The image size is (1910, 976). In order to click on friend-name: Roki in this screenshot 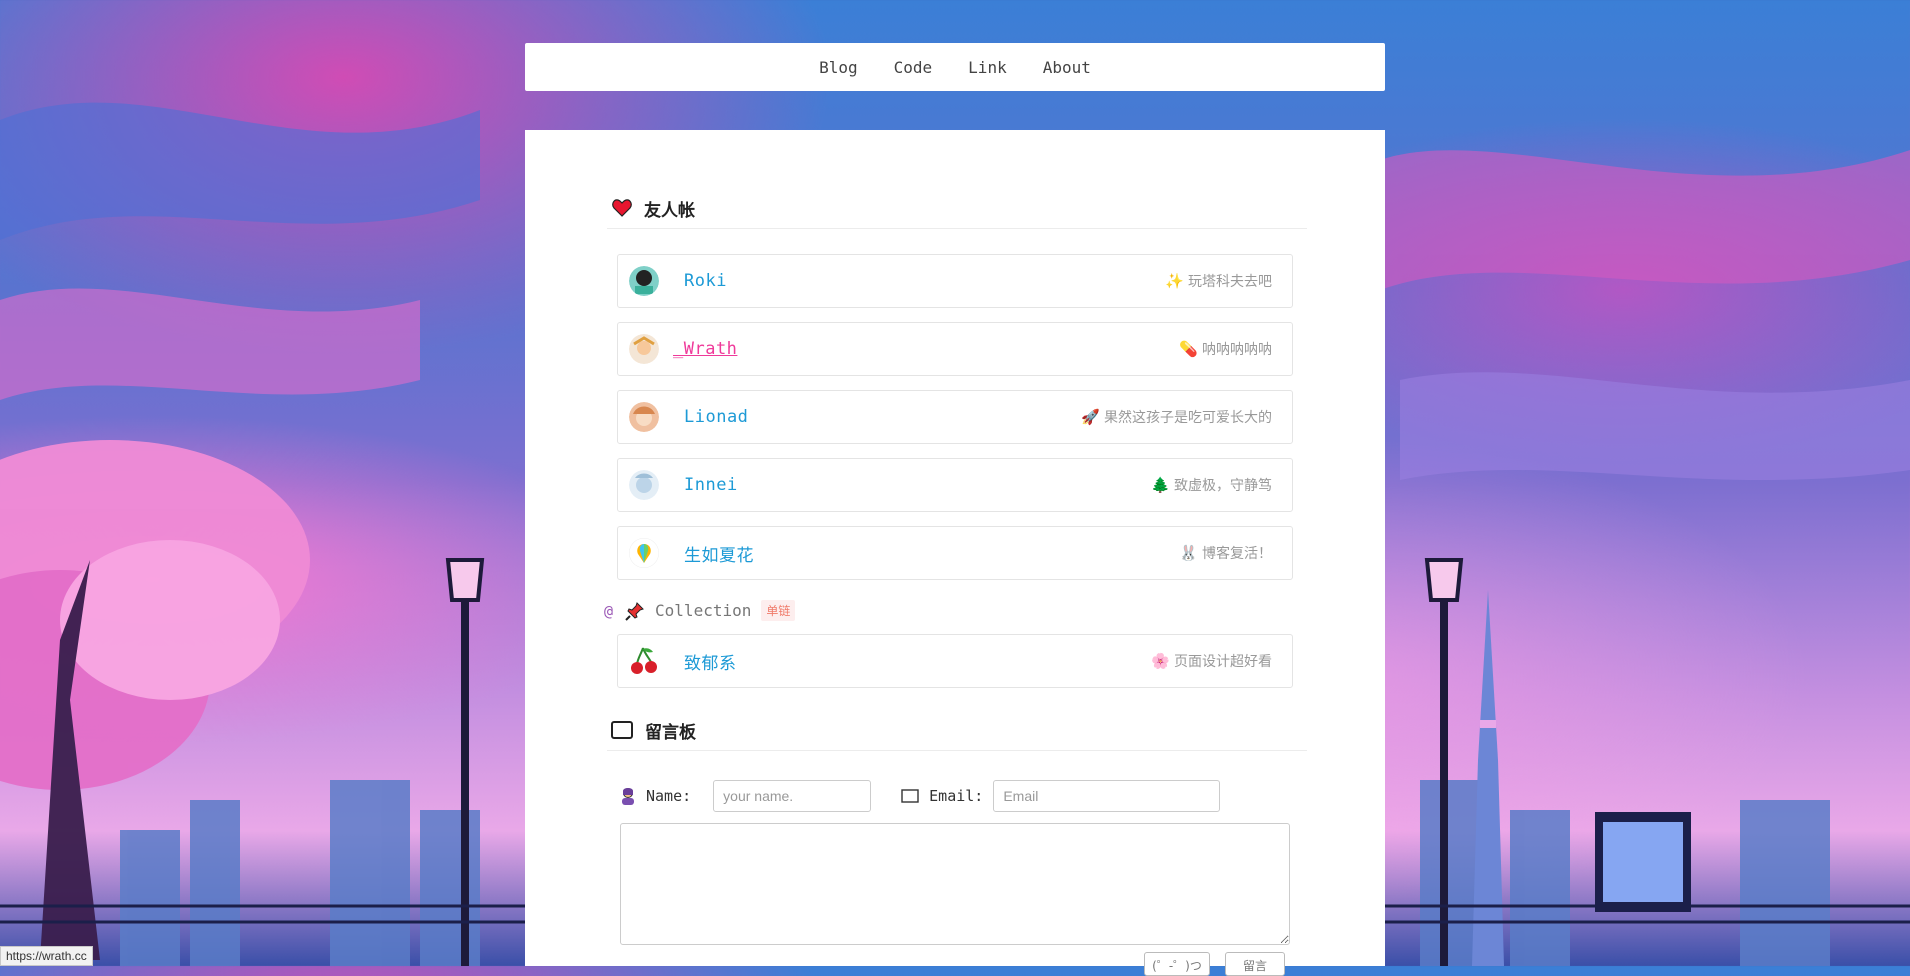, I will do `click(705, 281)`.